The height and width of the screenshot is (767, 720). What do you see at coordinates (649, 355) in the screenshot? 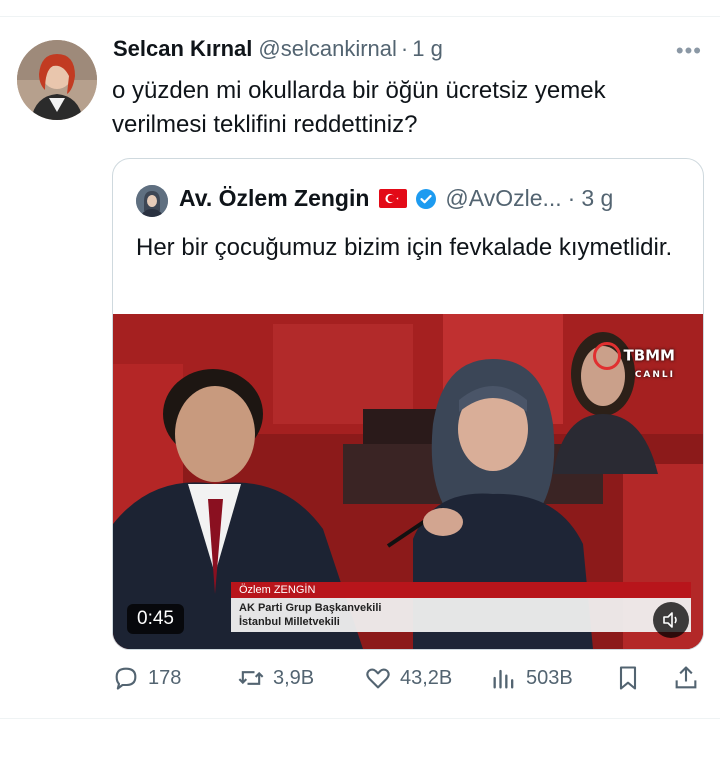
I see `channel-logo-text: TBMM` at bounding box center [649, 355].